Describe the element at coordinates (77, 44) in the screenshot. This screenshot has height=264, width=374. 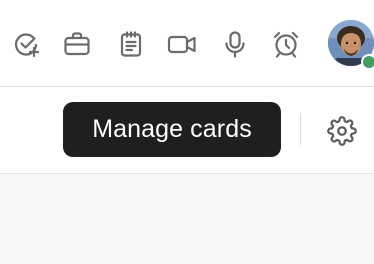
I see `briefcase-icon` at that location.